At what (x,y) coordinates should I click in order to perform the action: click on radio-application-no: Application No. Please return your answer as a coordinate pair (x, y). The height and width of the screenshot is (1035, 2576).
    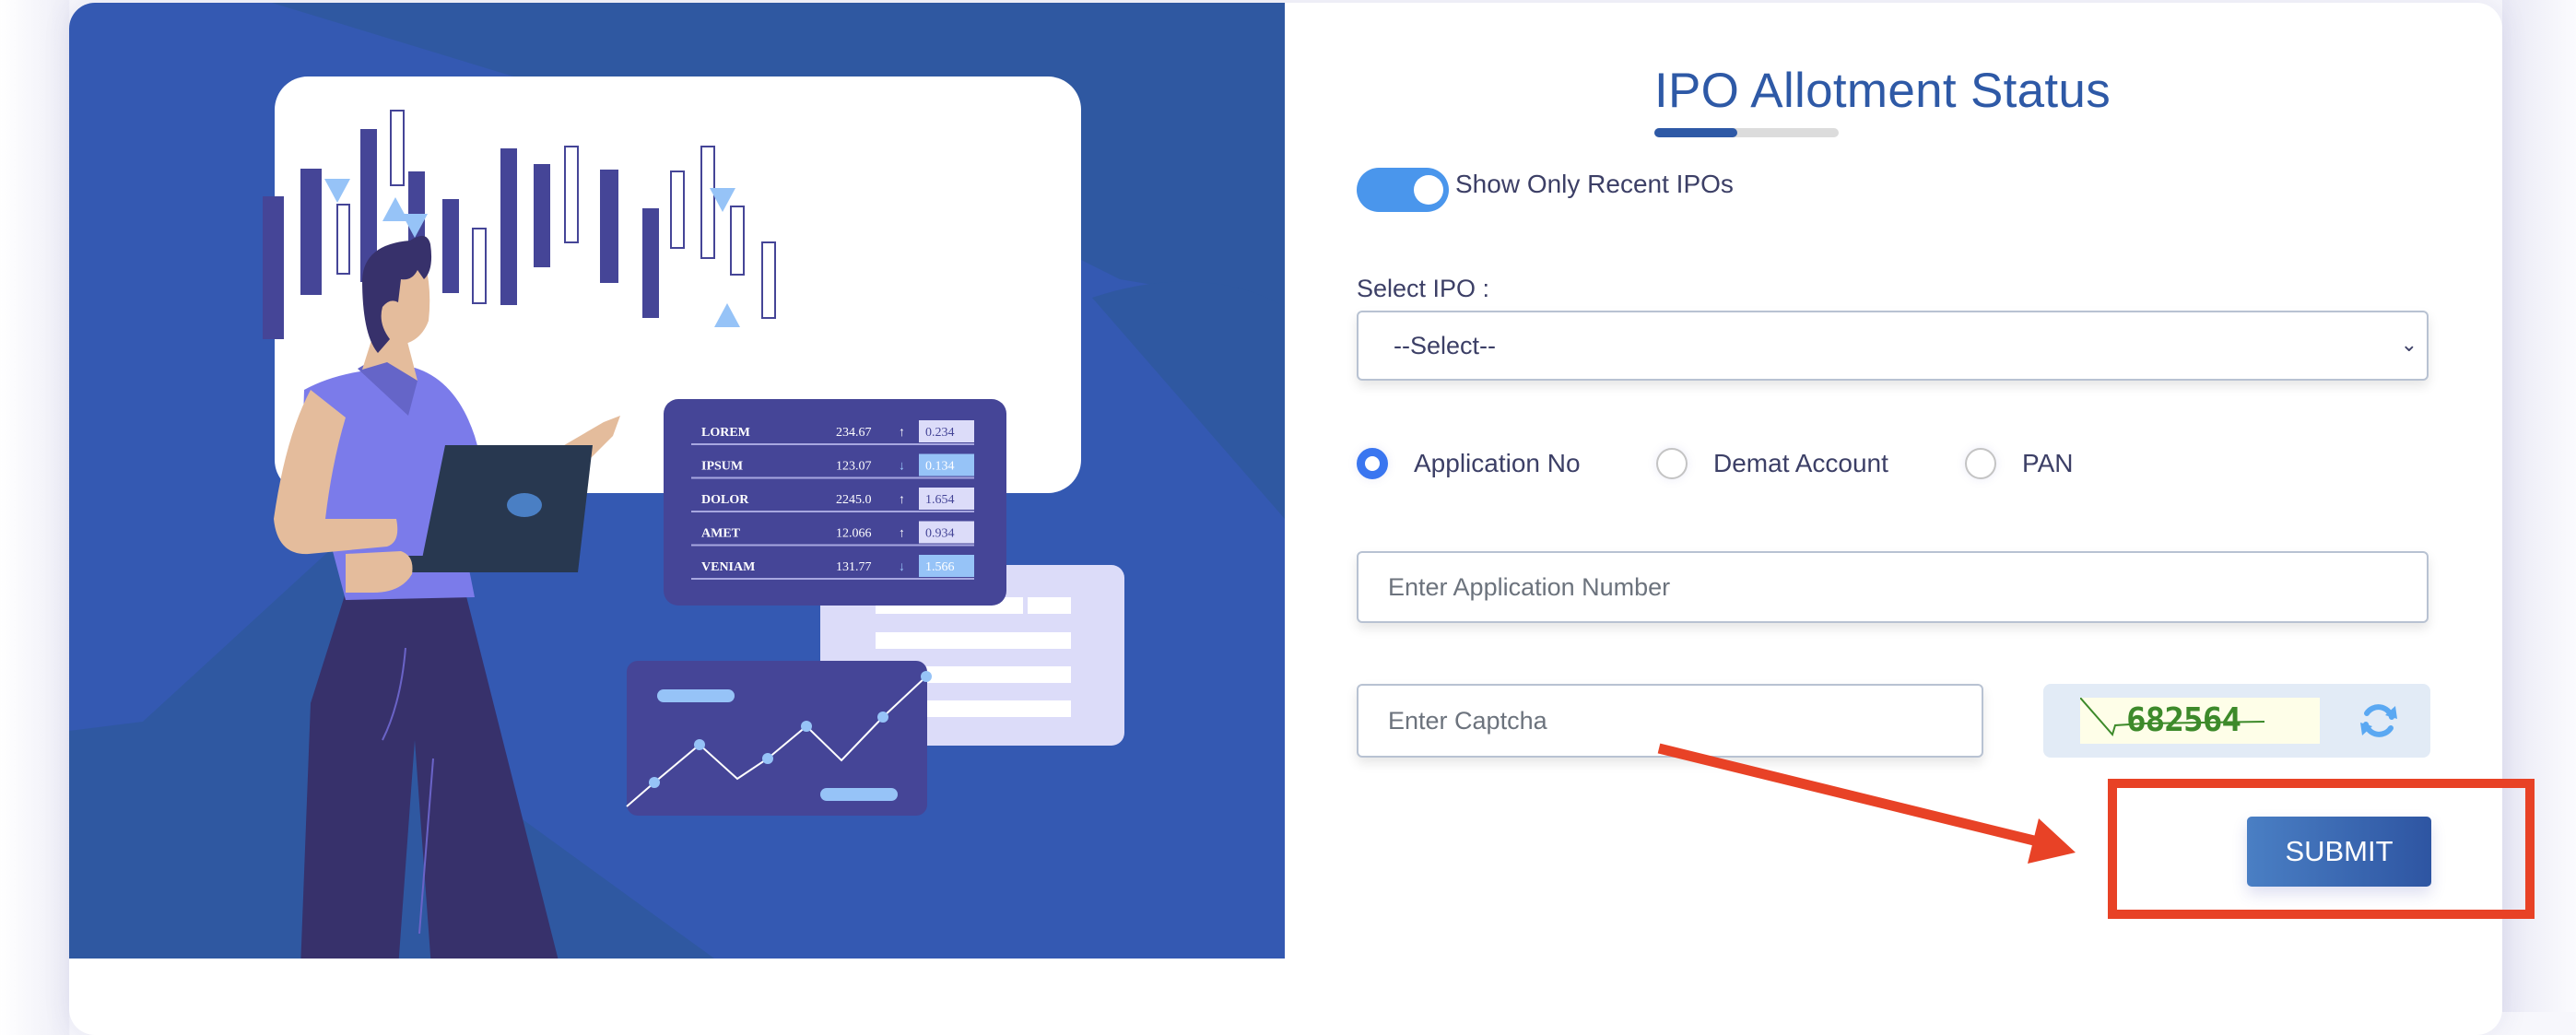
    Looking at the image, I should click on (1469, 463).